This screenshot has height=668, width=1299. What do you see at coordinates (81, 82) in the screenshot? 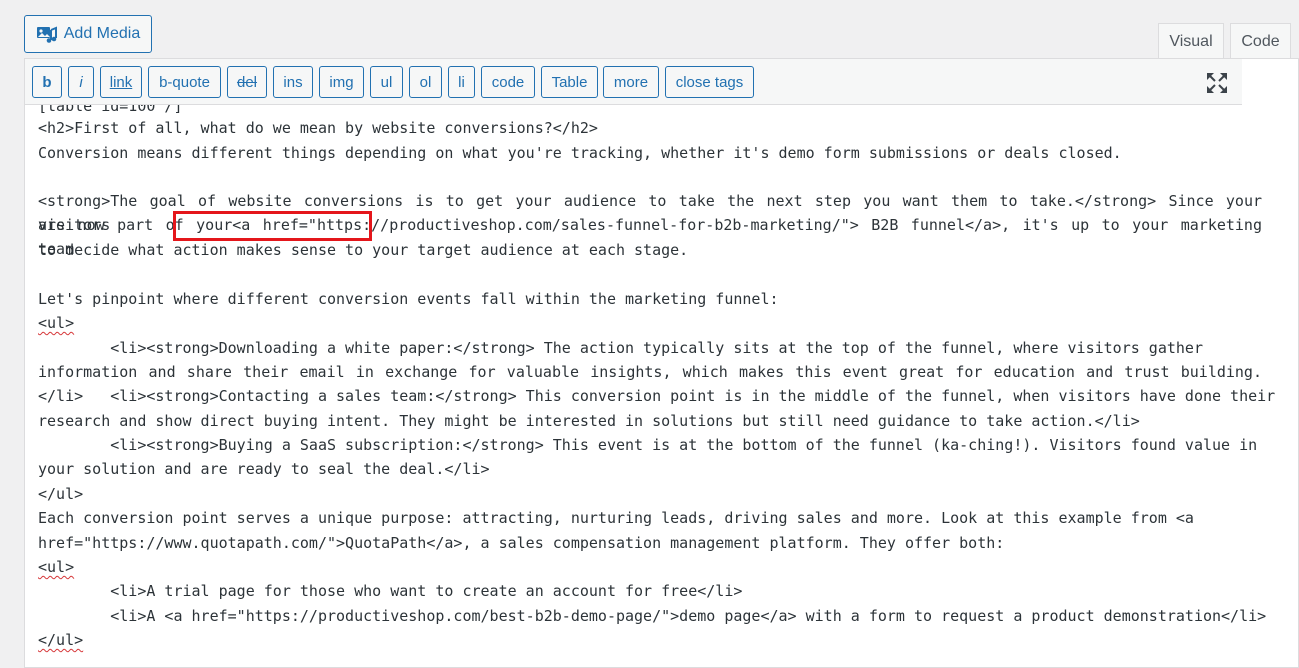
I see `italic-button: i` at bounding box center [81, 82].